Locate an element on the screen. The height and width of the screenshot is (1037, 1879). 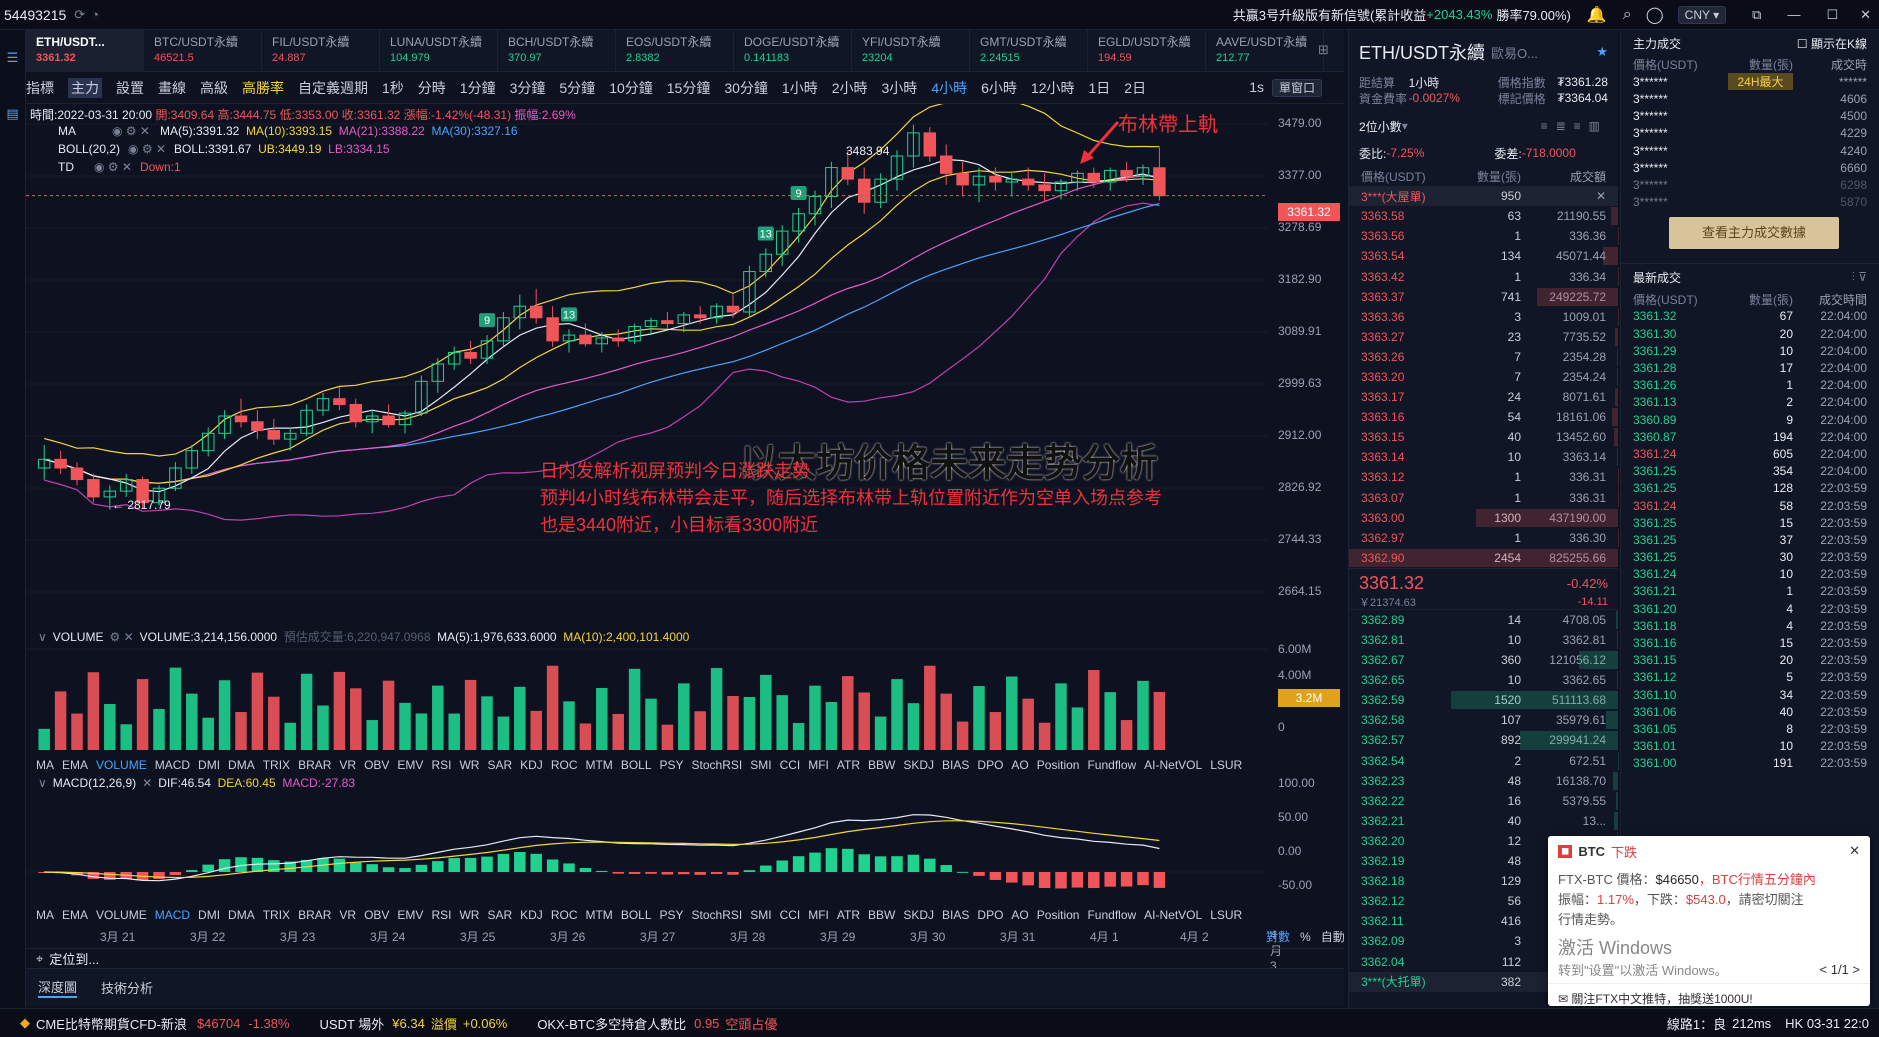
bid-row: 3362.81 10 3362.81 is located at coordinates (1483, 640).